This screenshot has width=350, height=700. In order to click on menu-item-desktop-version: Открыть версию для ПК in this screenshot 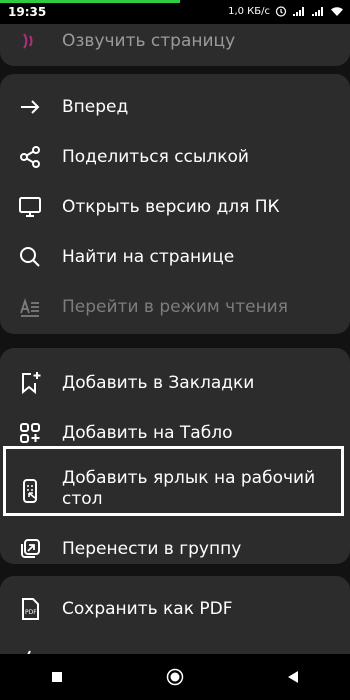, I will do `click(175, 207)`.